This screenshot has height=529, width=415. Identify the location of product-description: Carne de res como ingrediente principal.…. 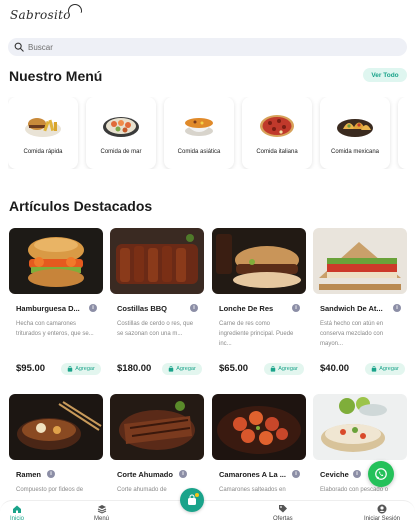
(256, 334).